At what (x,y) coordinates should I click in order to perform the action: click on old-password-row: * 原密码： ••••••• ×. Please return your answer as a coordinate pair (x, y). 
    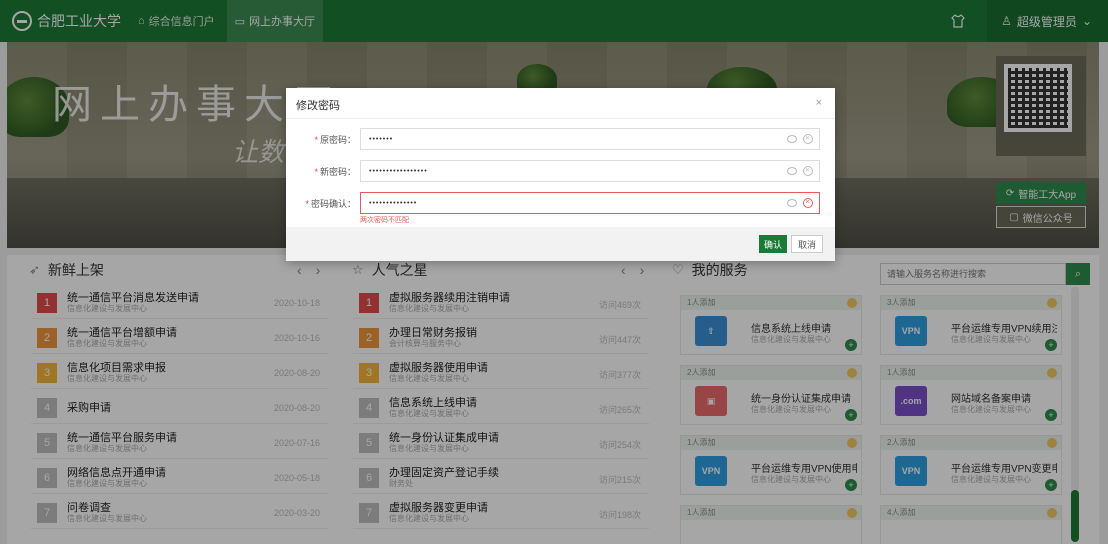
    Looking at the image, I should click on (560, 139).